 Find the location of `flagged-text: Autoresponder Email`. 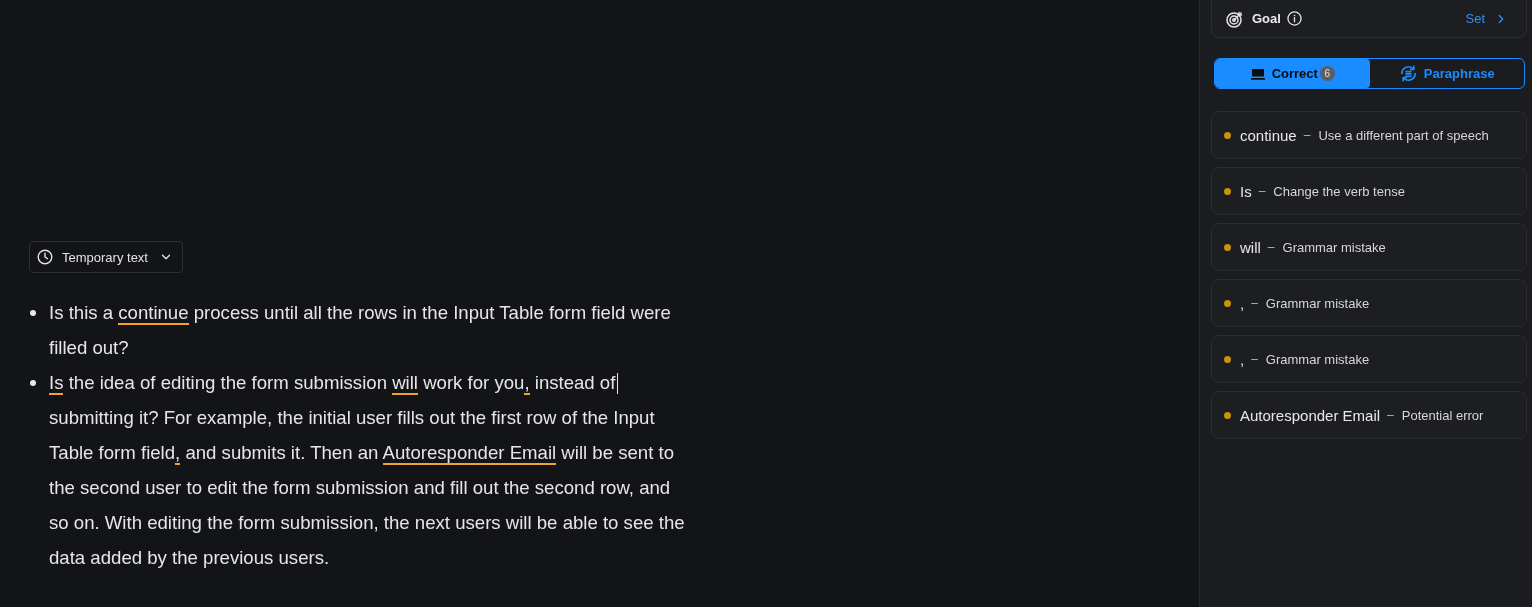

flagged-text: Autoresponder Email is located at coordinates (1310, 415).